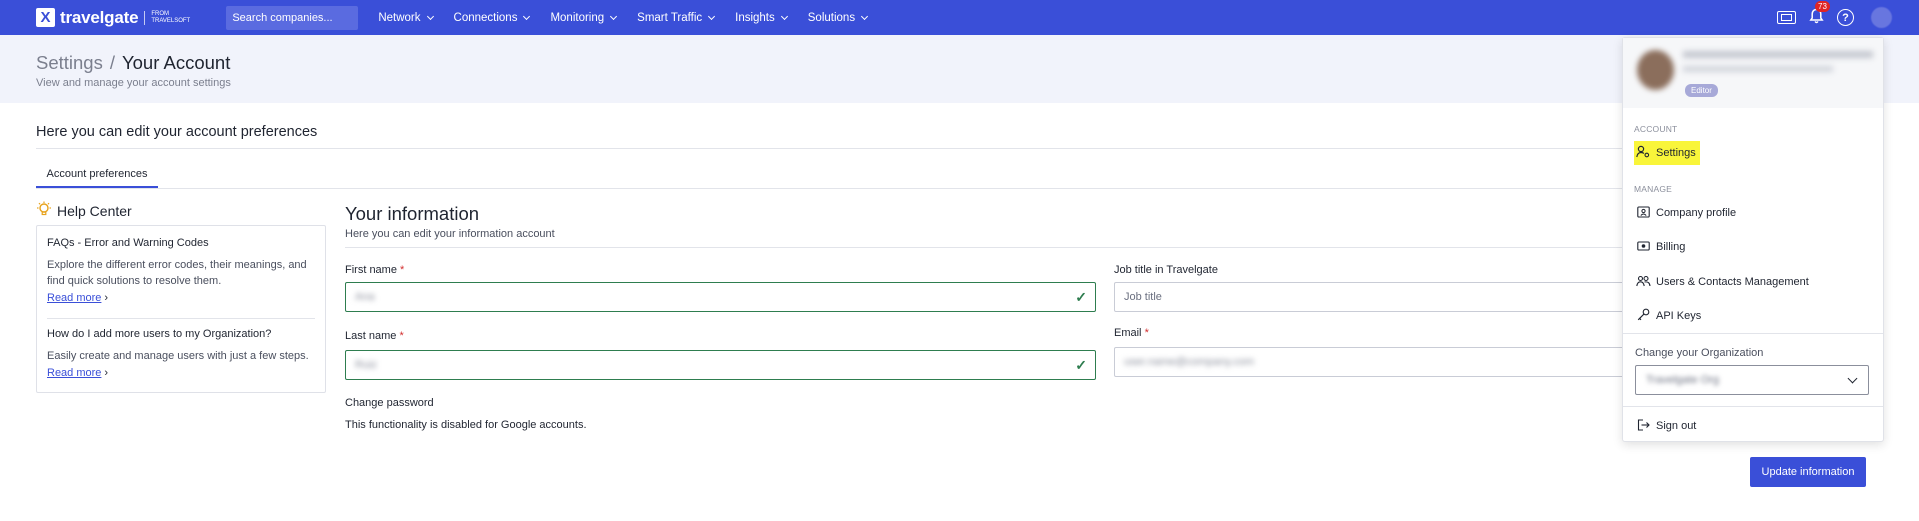 The image size is (1919, 521). I want to click on avatar, so click(1655, 70).